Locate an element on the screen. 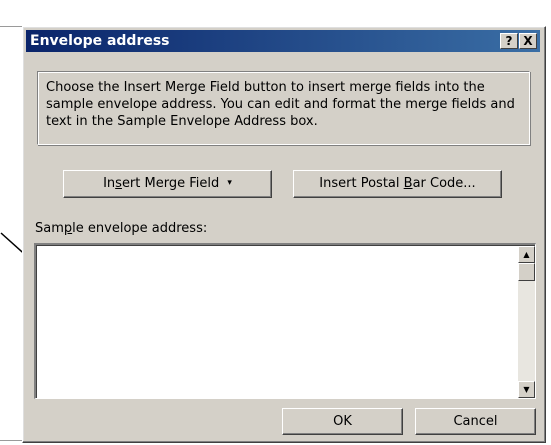 The height and width of the screenshot is (445, 551). button-label: ert Merge Field is located at coordinates (170, 183).